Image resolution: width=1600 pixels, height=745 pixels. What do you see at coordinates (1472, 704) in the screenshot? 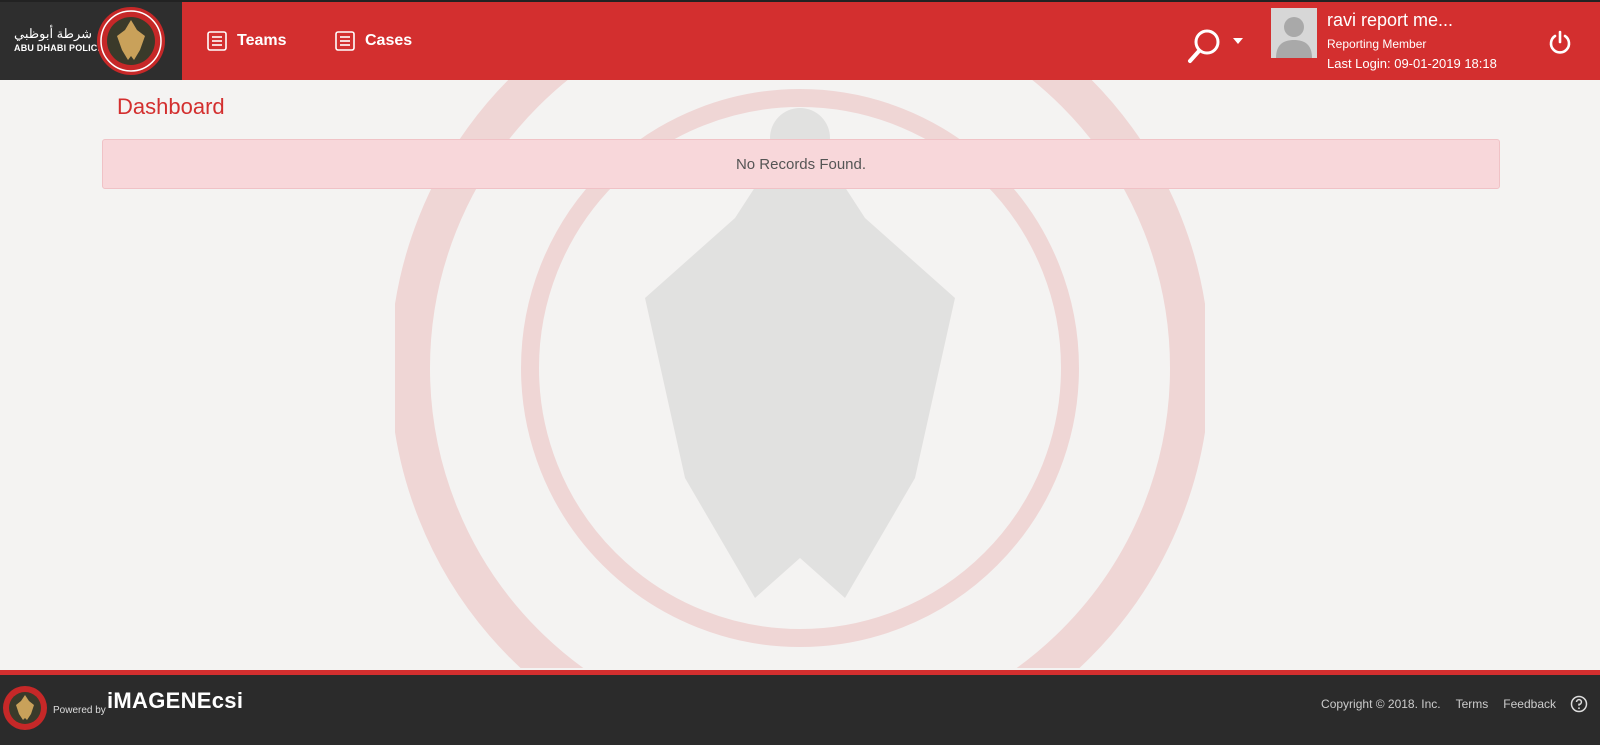
I see `terms-link: Terms` at bounding box center [1472, 704].